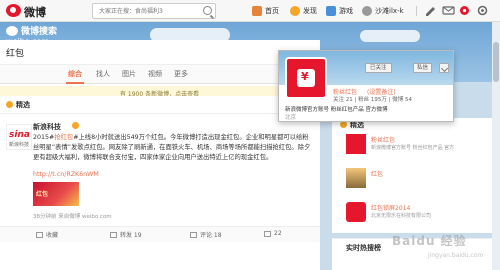 This screenshot has width=500, height=270. What do you see at coordinates (257, 11) in the screenshot?
I see `home-icon` at bounding box center [257, 11].